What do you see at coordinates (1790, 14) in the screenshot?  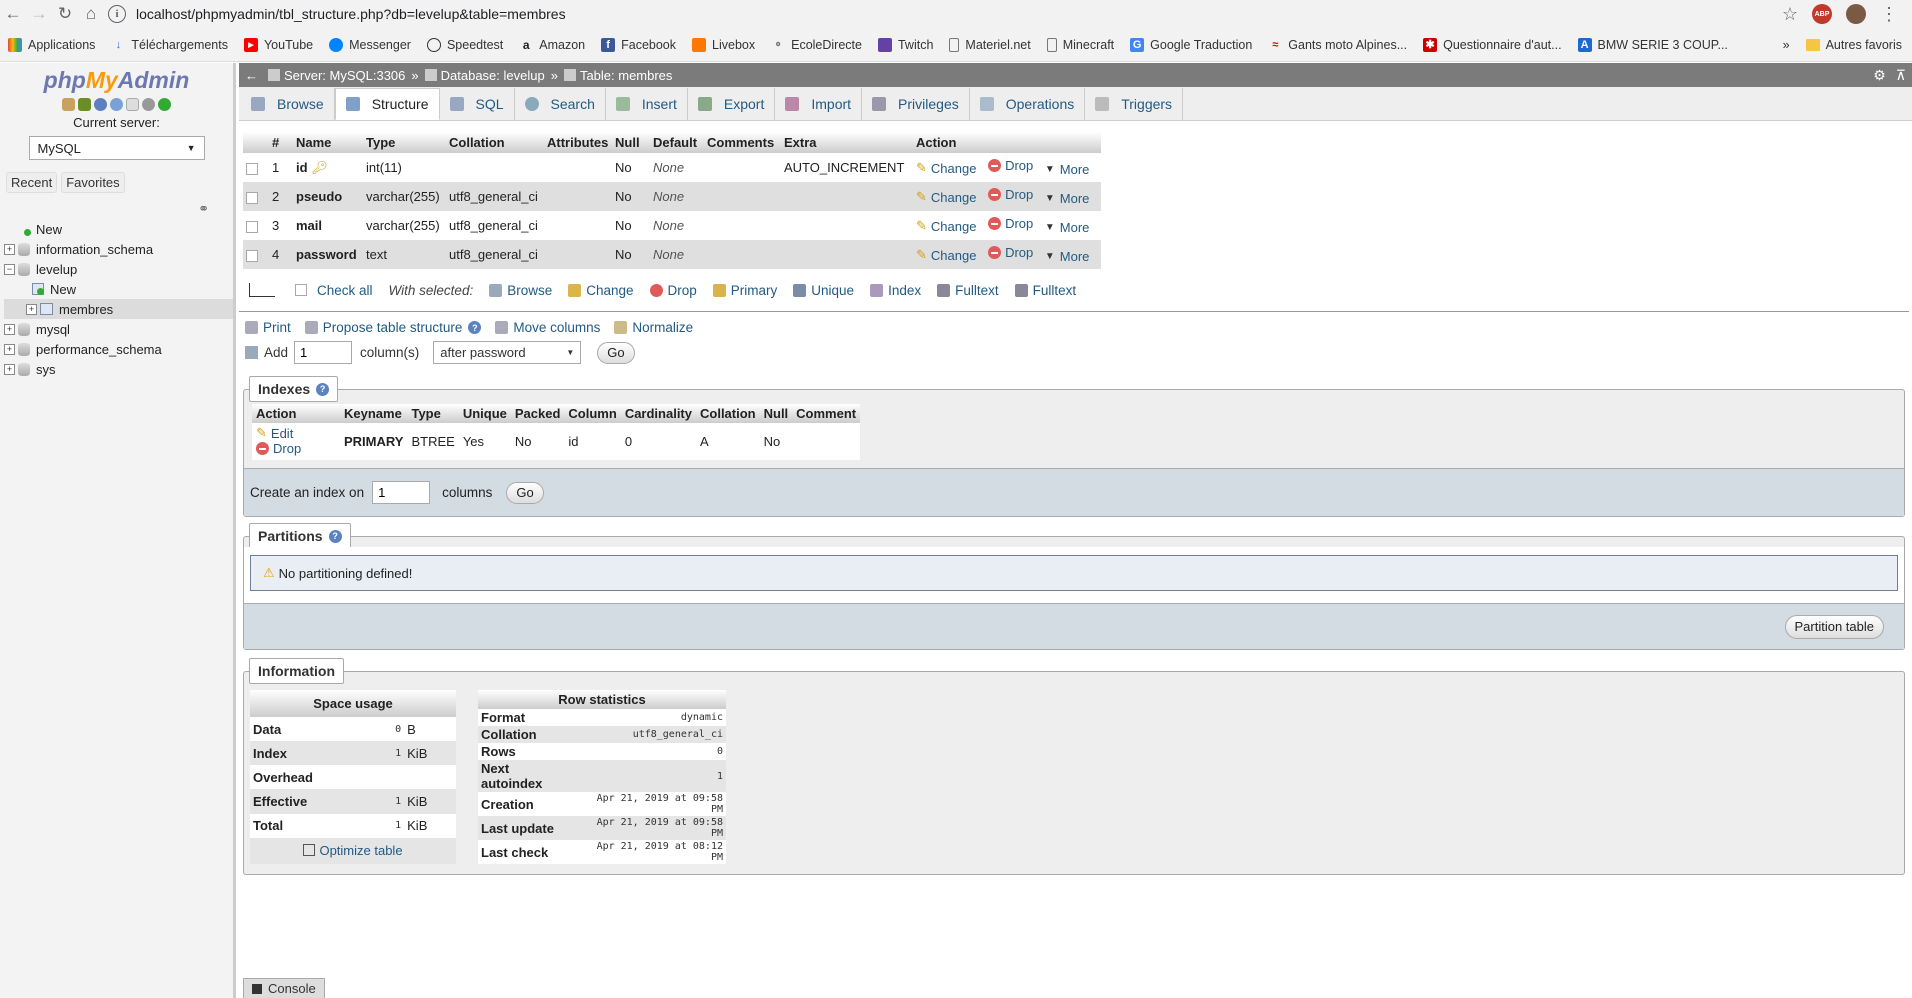 I see `bookmark-star-icon: ☆` at bounding box center [1790, 14].